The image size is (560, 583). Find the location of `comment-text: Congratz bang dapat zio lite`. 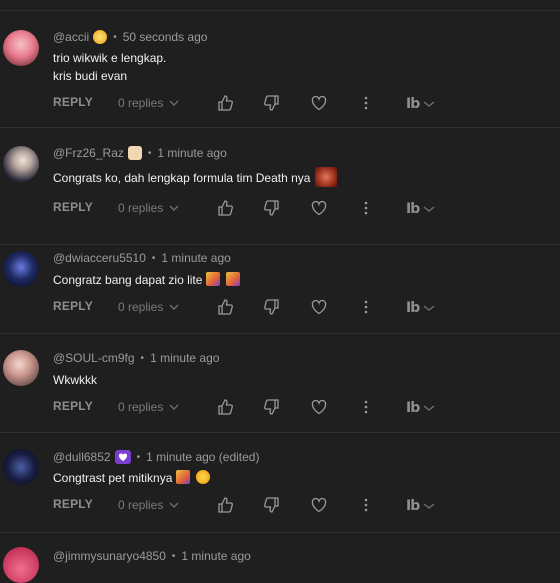

comment-text: Congratz bang dapat zio lite is located at coordinates (147, 280).